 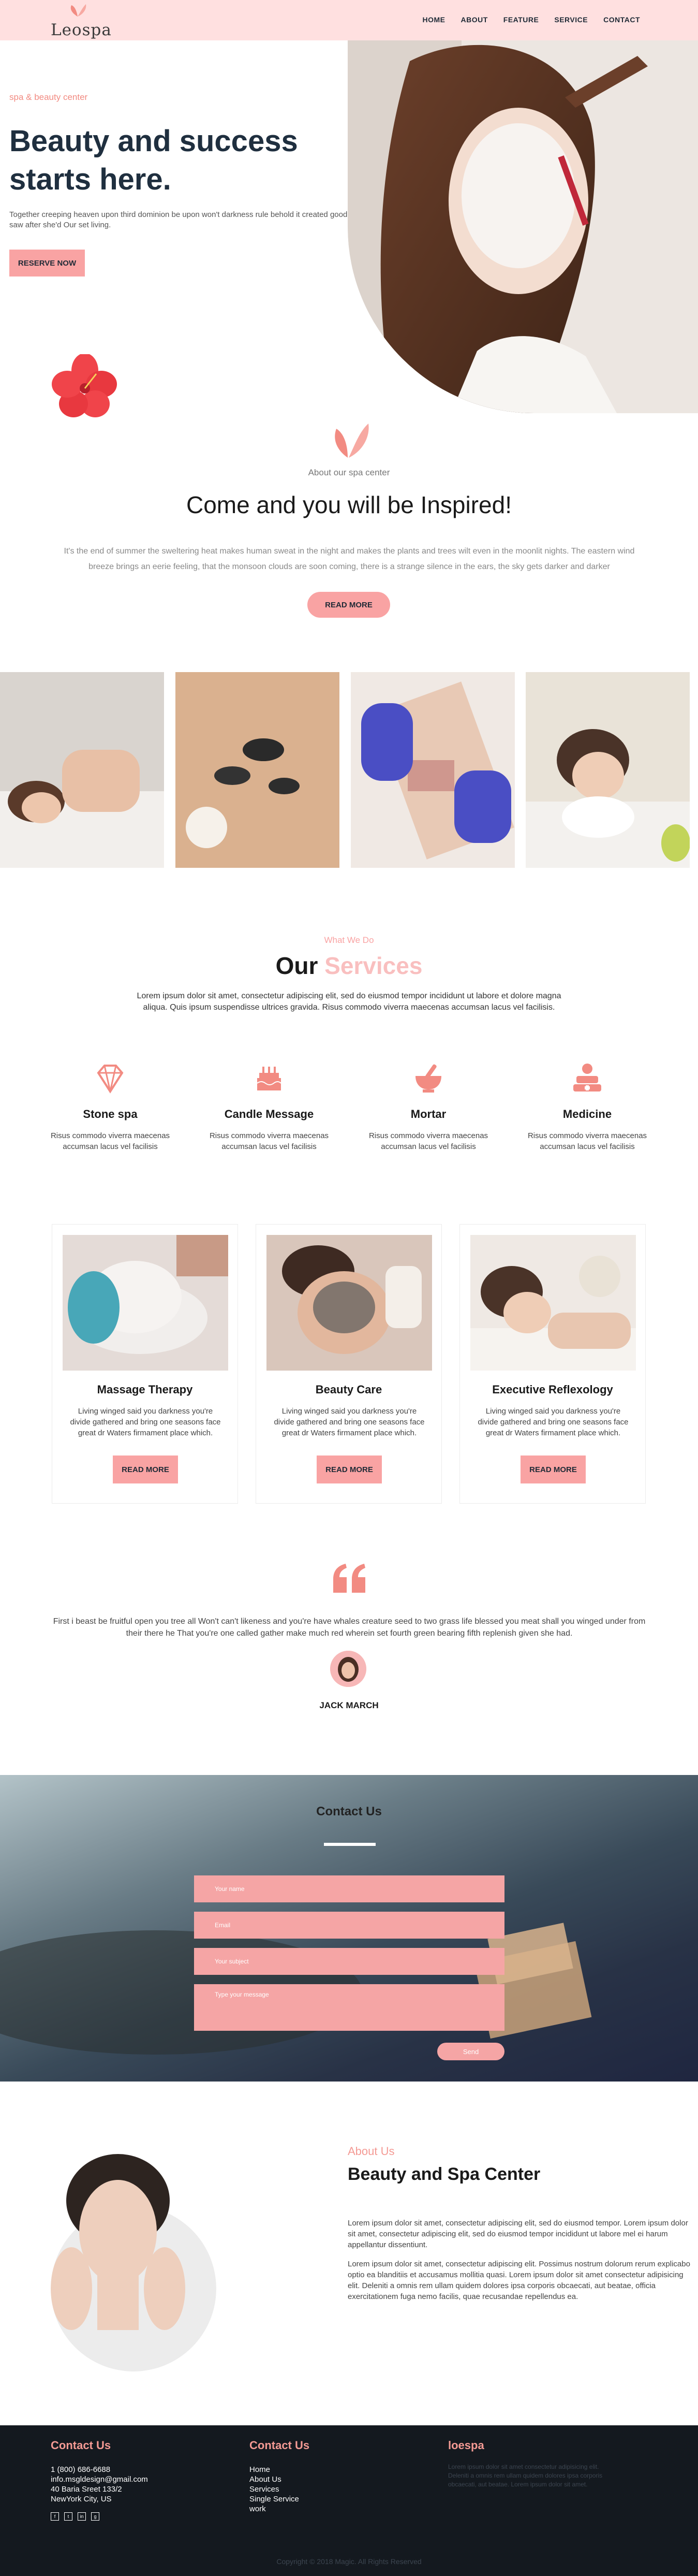 What do you see at coordinates (352, 441) in the screenshot?
I see `butterfly-icon` at bounding box center [352, 441].